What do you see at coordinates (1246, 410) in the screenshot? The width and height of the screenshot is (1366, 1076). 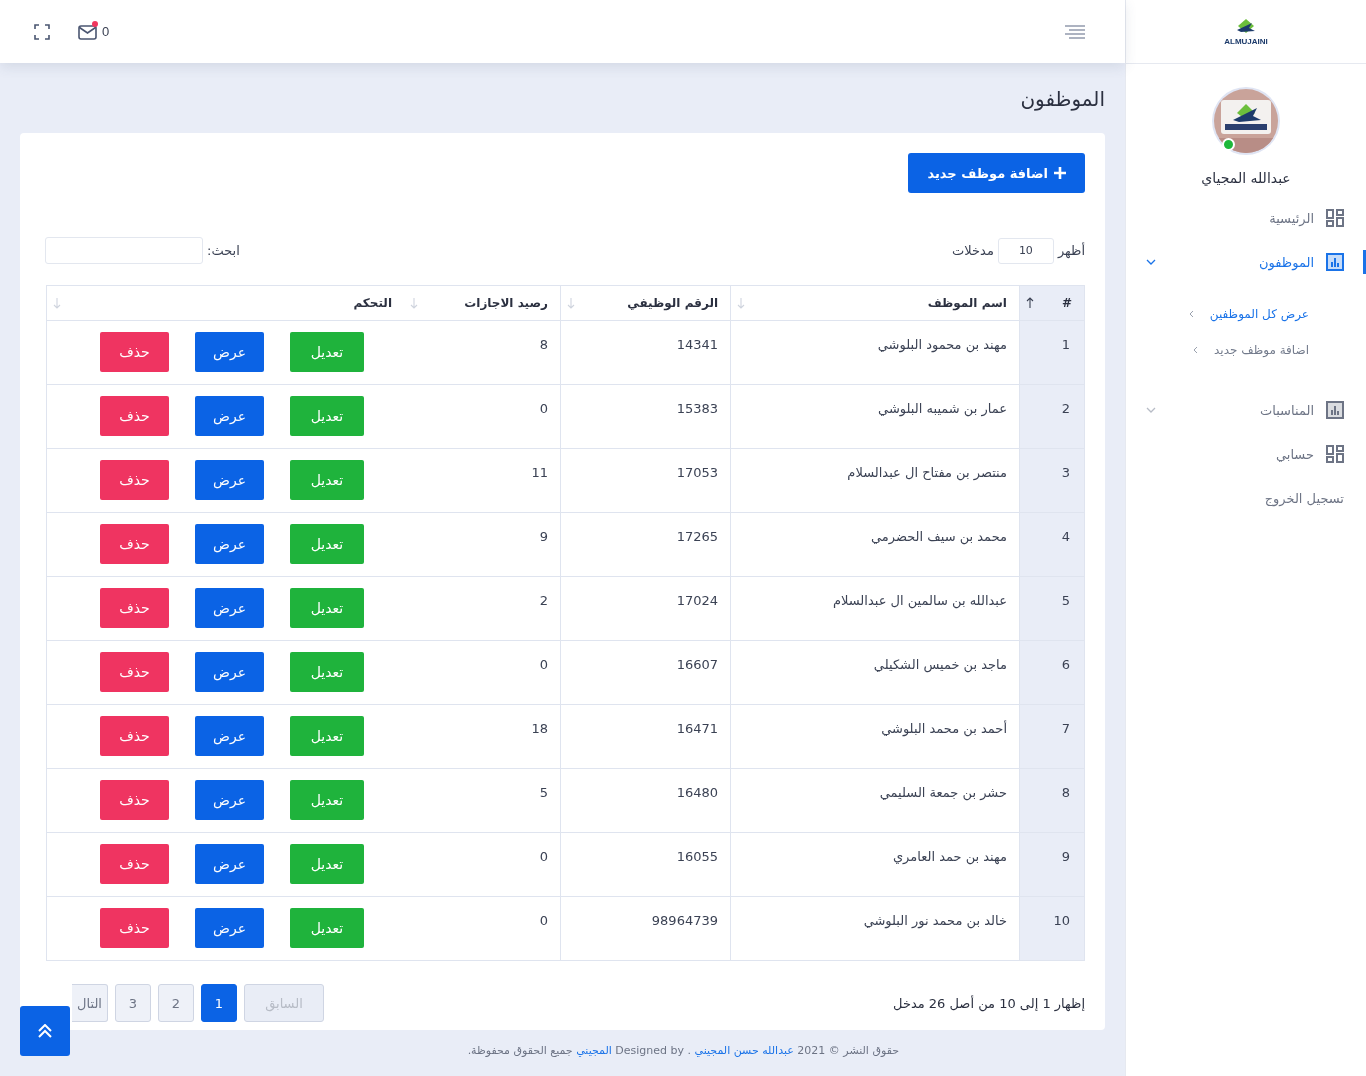 I see `nav-item: المناسبات` at bounding box center [1246, 410].